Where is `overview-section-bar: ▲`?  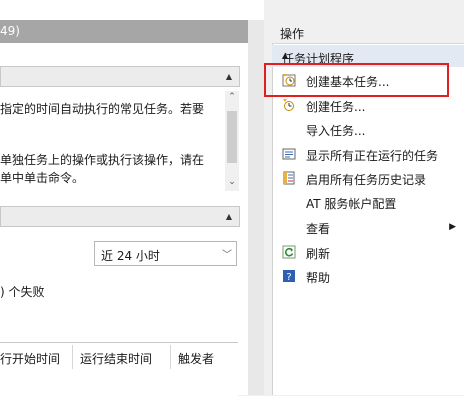
overview-section-bar: ▲ is located at coordinates (120, 76).